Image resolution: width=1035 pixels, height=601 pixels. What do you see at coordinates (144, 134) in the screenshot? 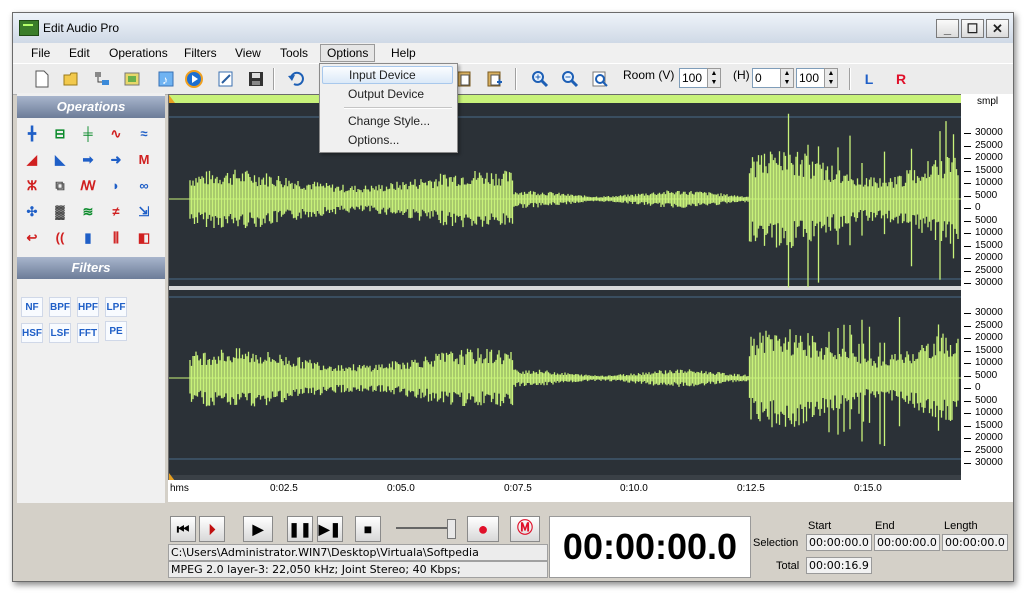
I see `normalize-icon: ≈` at bounding box center [144, 134].